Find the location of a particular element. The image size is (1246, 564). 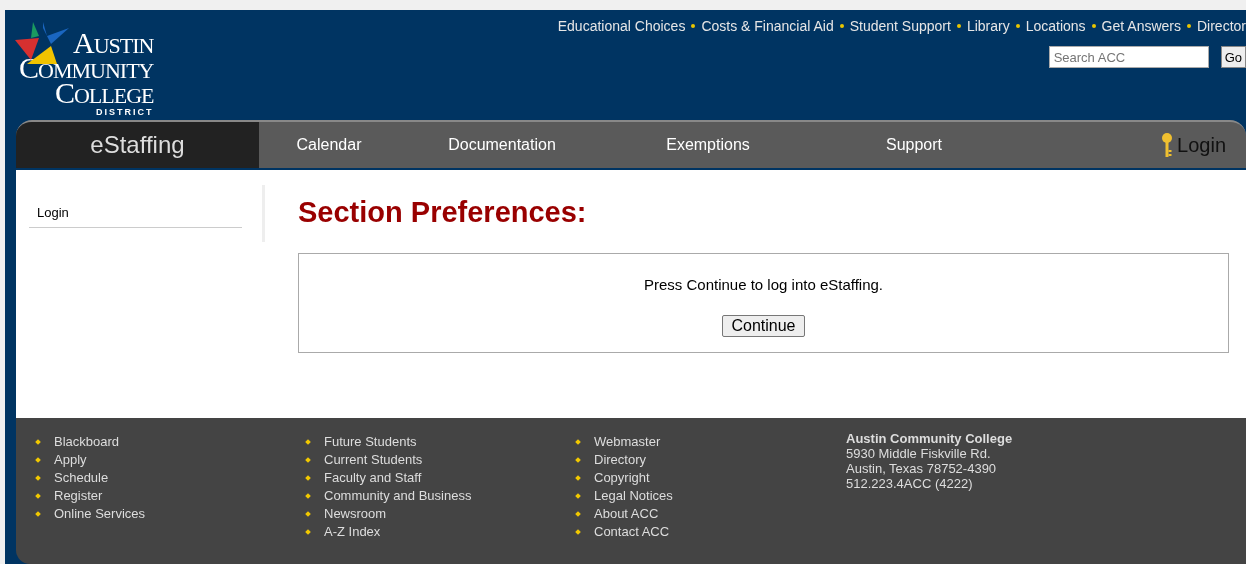

footer-link: Legal Notices is located at coordinates (633, 495).